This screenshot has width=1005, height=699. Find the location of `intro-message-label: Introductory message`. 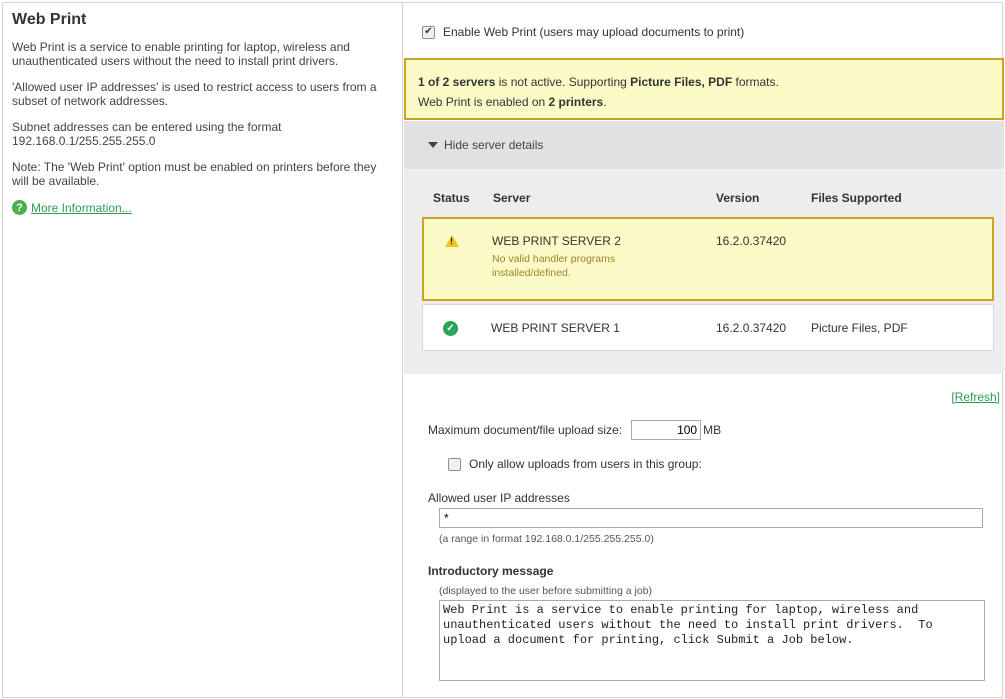

intro-message-label: Introductory message is located at coordinates (491, 571).